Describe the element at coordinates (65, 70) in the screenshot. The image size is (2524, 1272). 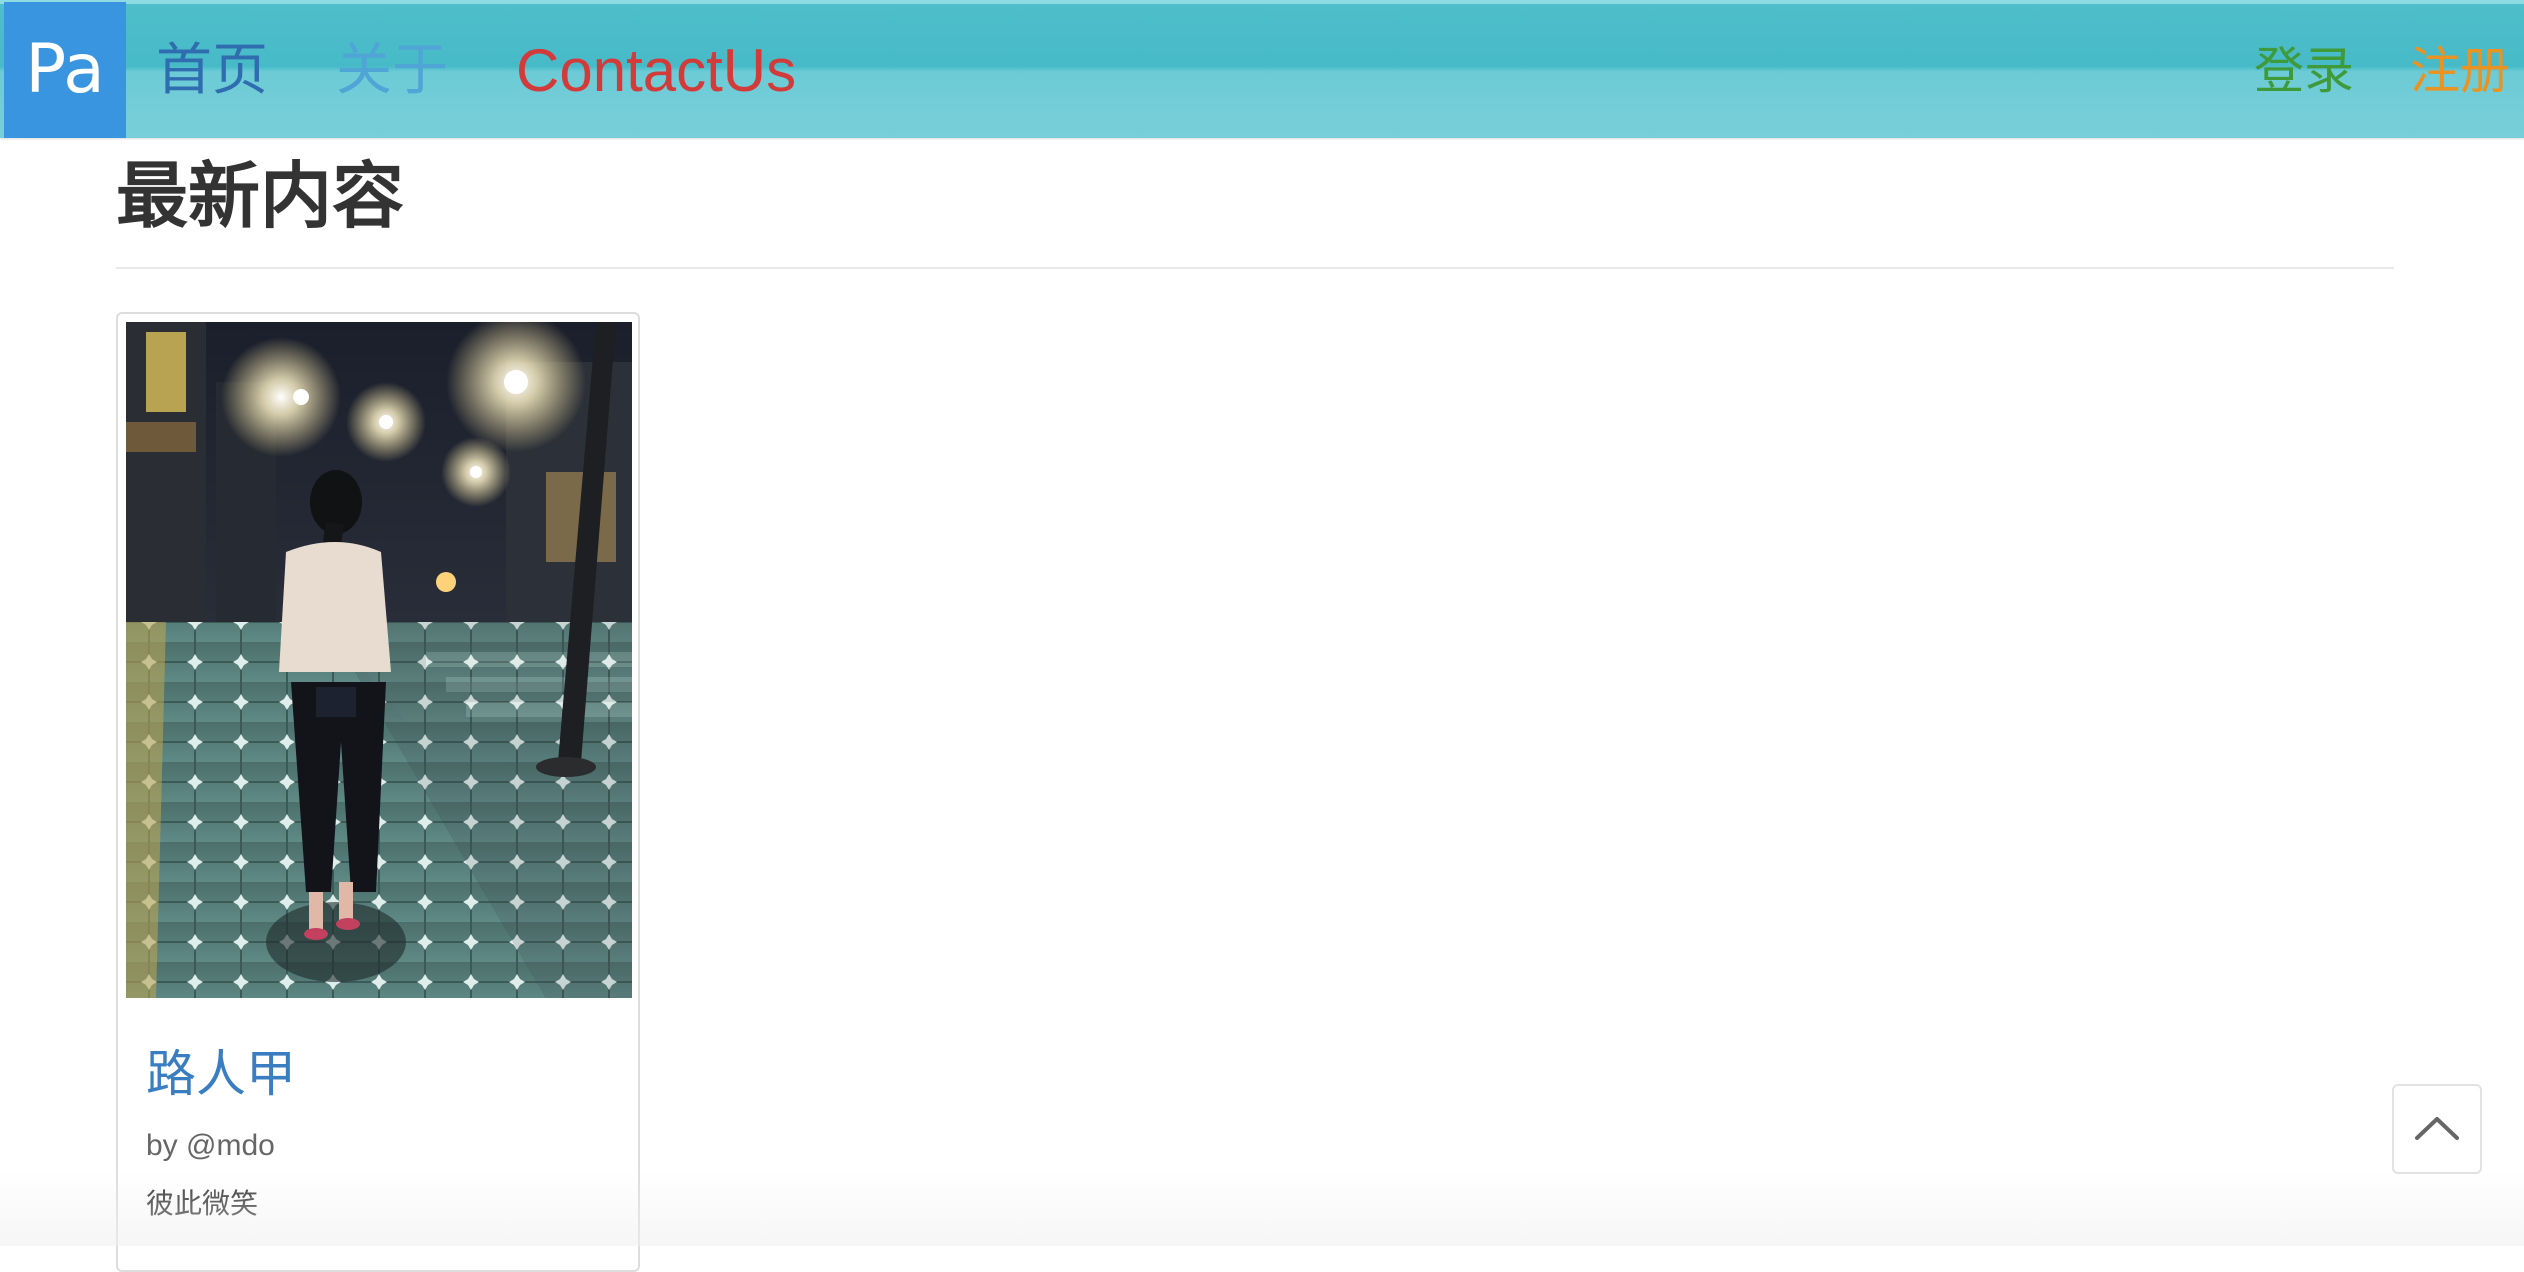
I see `brand-logo: Pa` at that location.